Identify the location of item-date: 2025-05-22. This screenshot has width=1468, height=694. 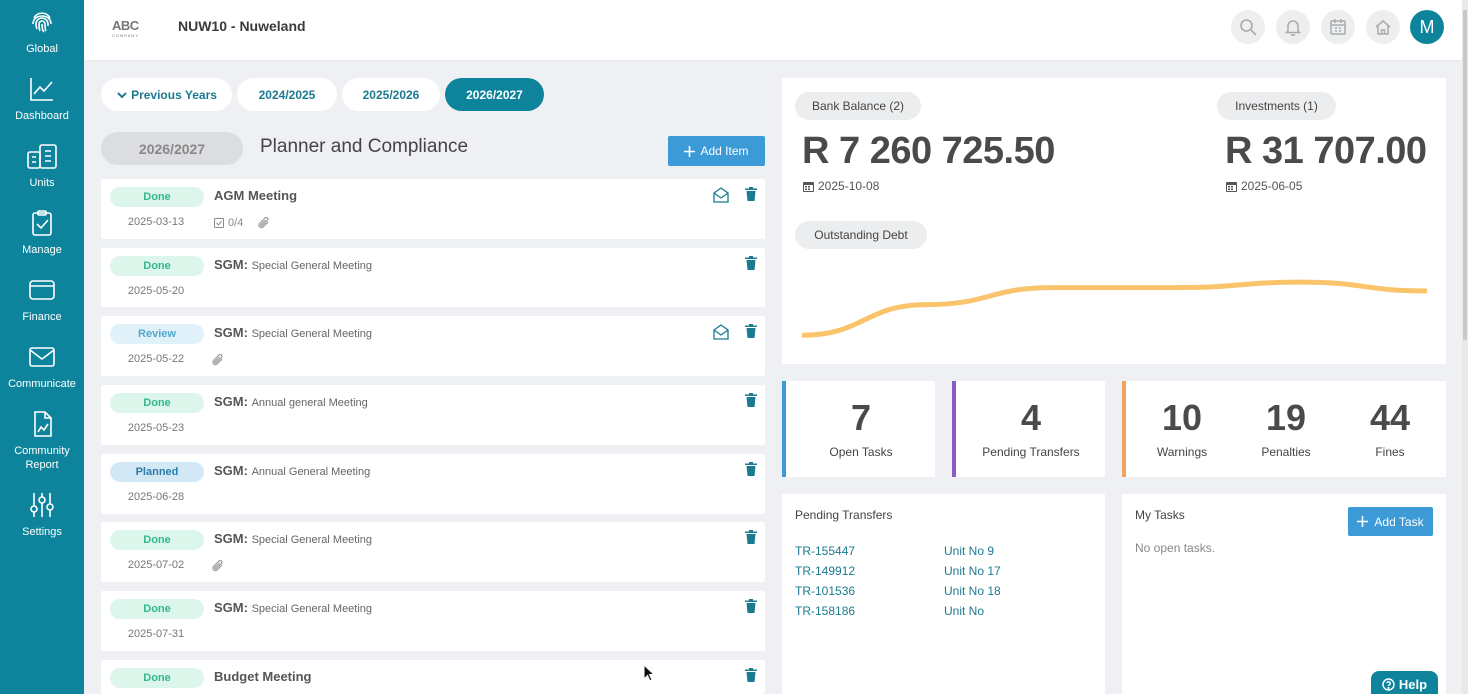
(156, 359).